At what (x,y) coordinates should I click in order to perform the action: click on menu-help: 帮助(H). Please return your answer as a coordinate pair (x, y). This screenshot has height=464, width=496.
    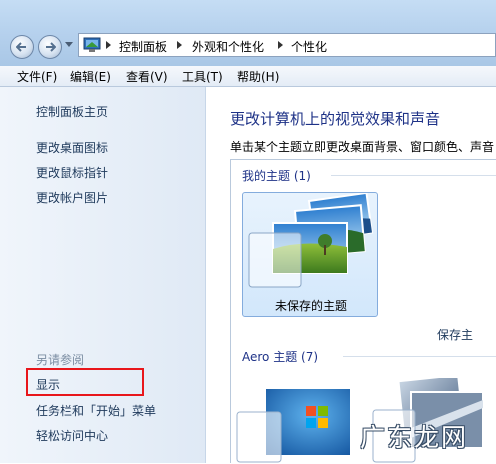
    Looking at the image, I should click on (258, 76).